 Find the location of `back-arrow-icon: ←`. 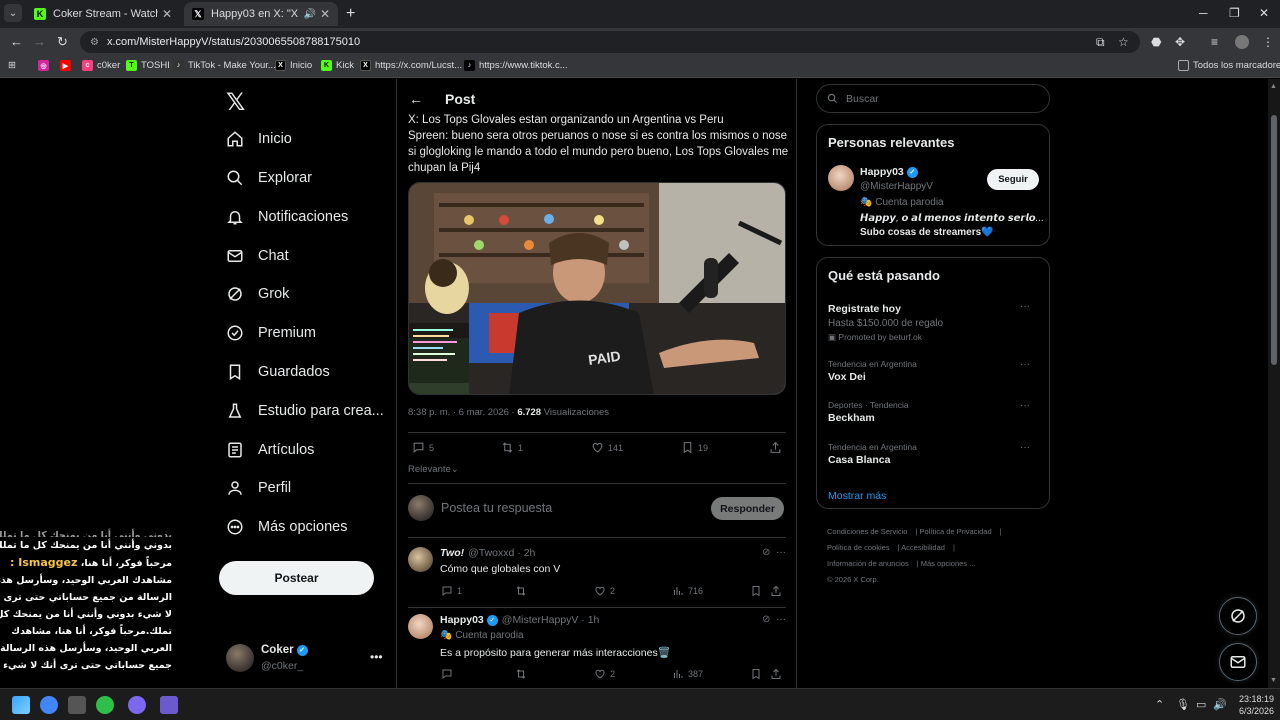

back-arrow-icon: ← is located at coordinates (416, 99).